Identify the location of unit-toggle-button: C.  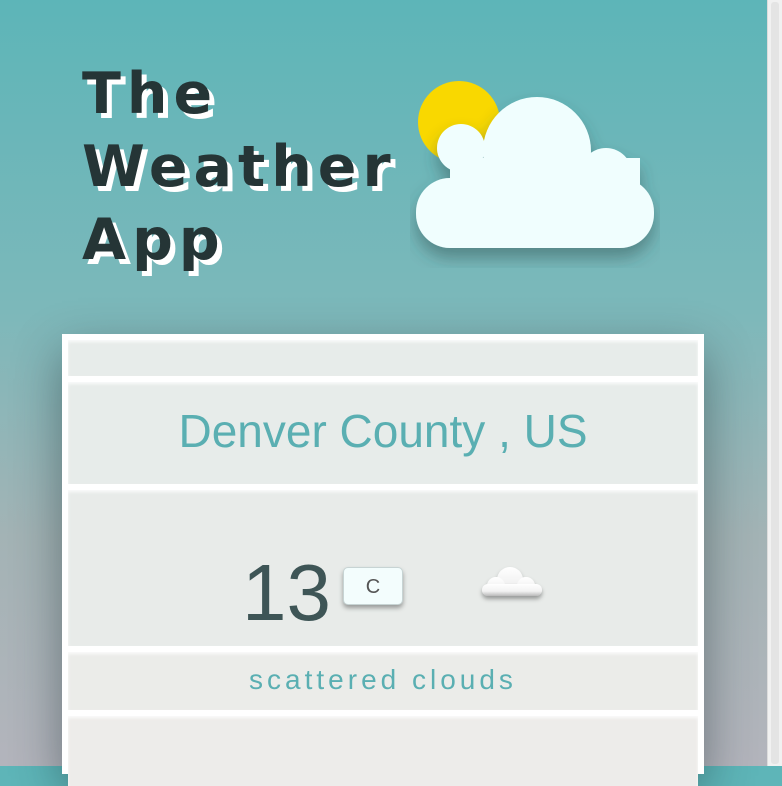
(373, 586).